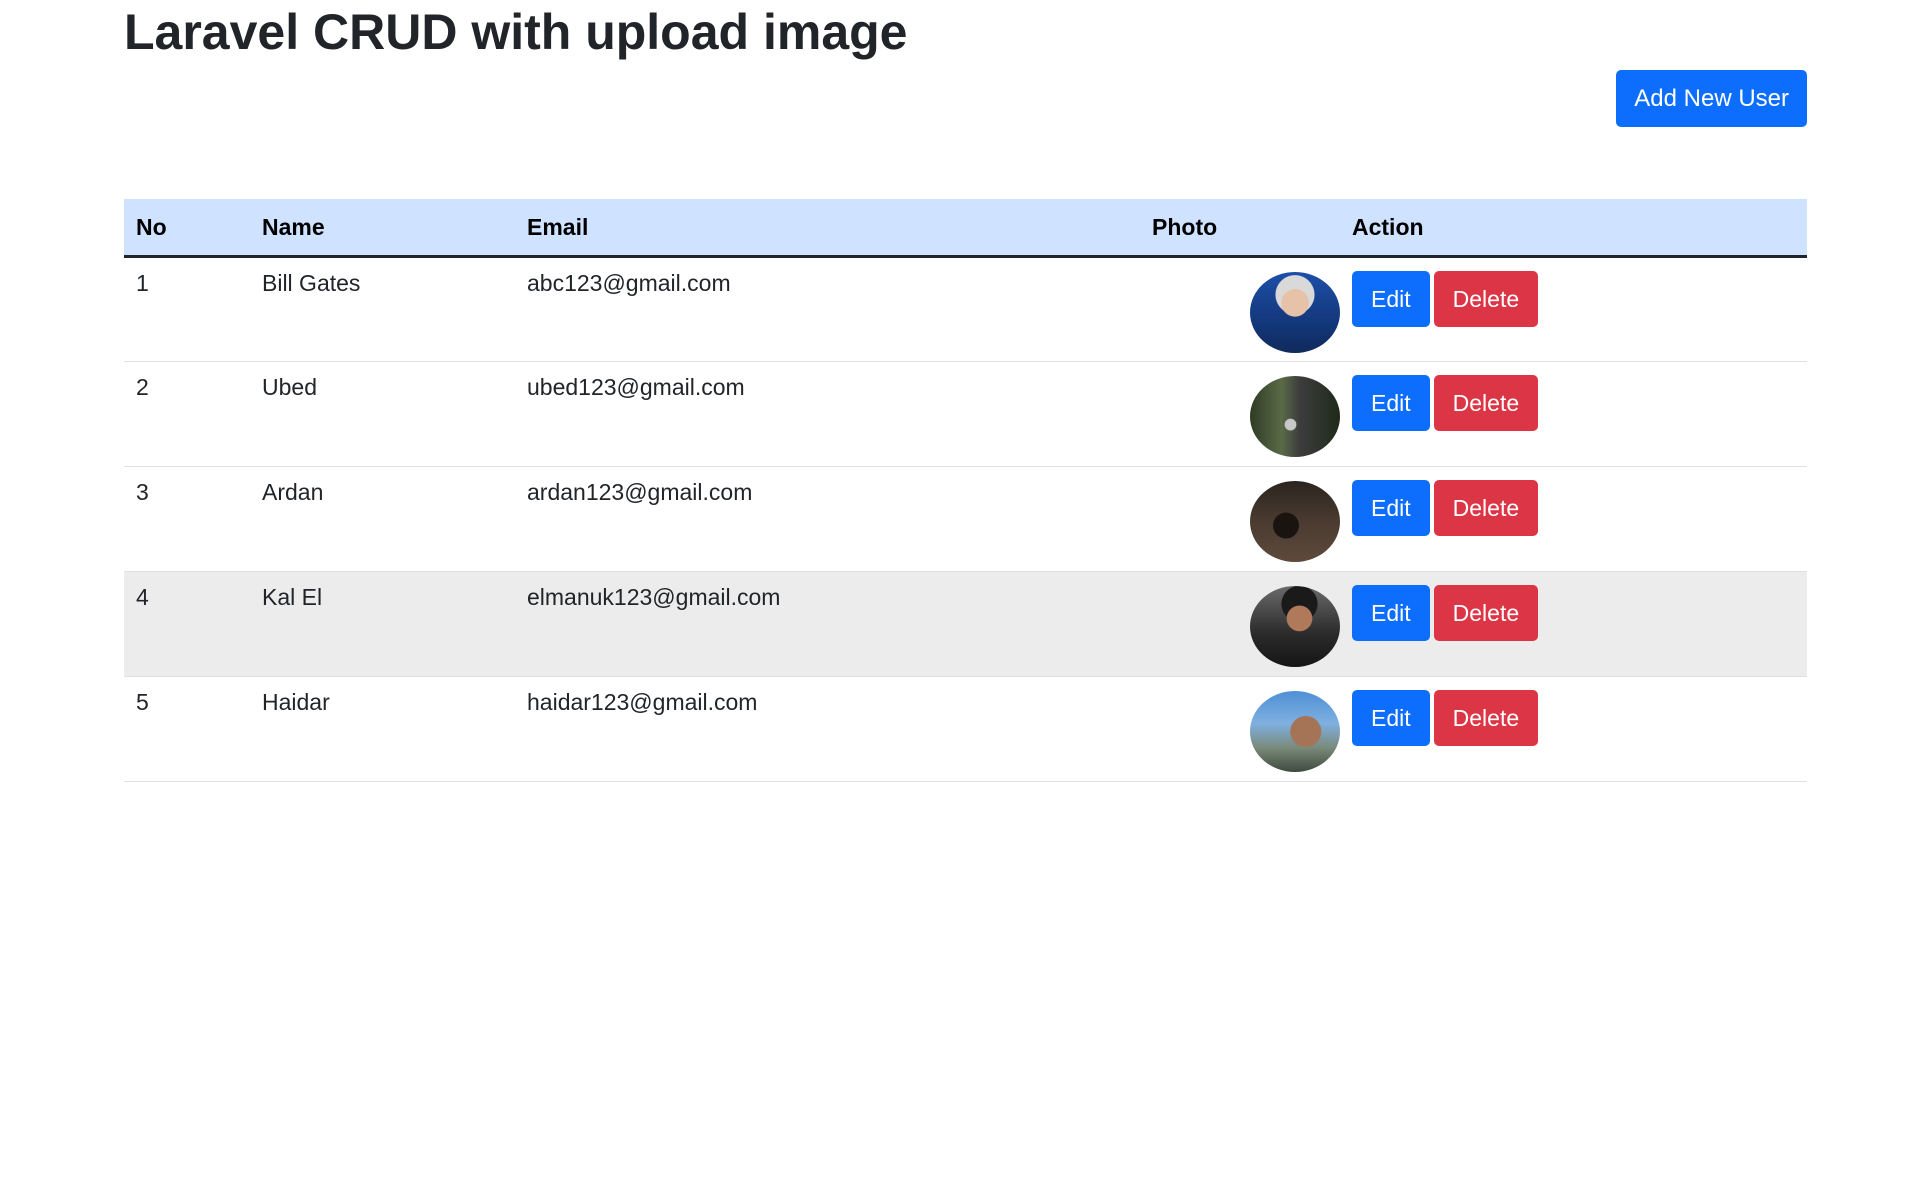 This screenshot has width=1919, height=1199. What do you see at coordinates (827, 228) in the screenshot?
I see `column-header-email: Email` at bounding box center [827, 228].